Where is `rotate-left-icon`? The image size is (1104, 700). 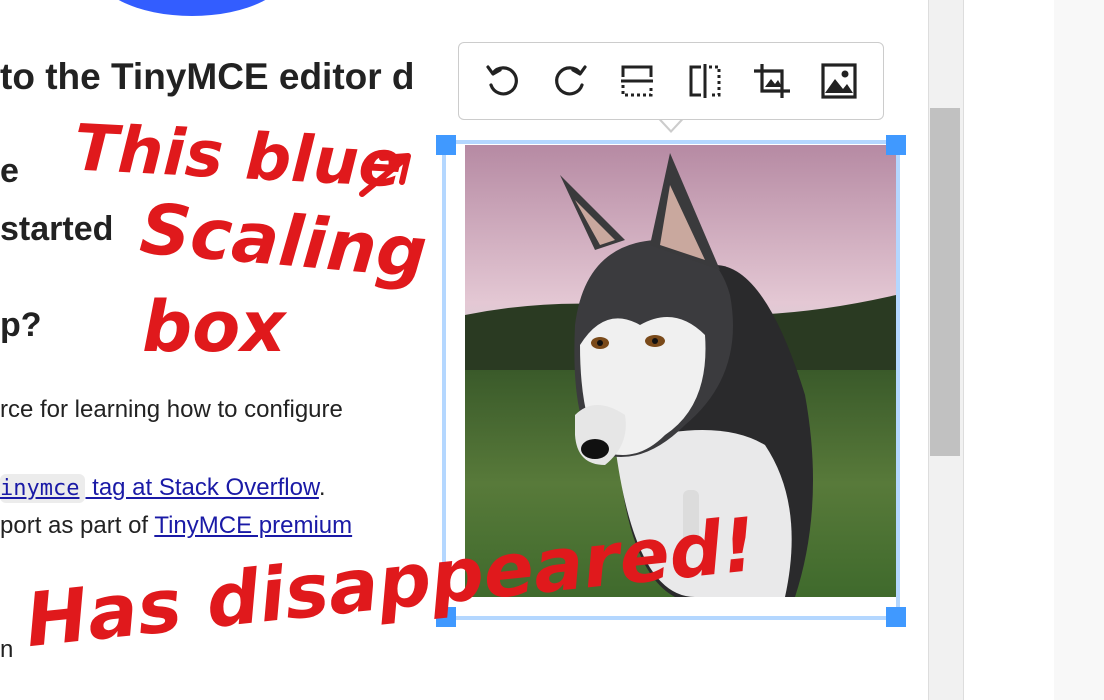 rotate-left-icon is located at coordinates (502, 80).